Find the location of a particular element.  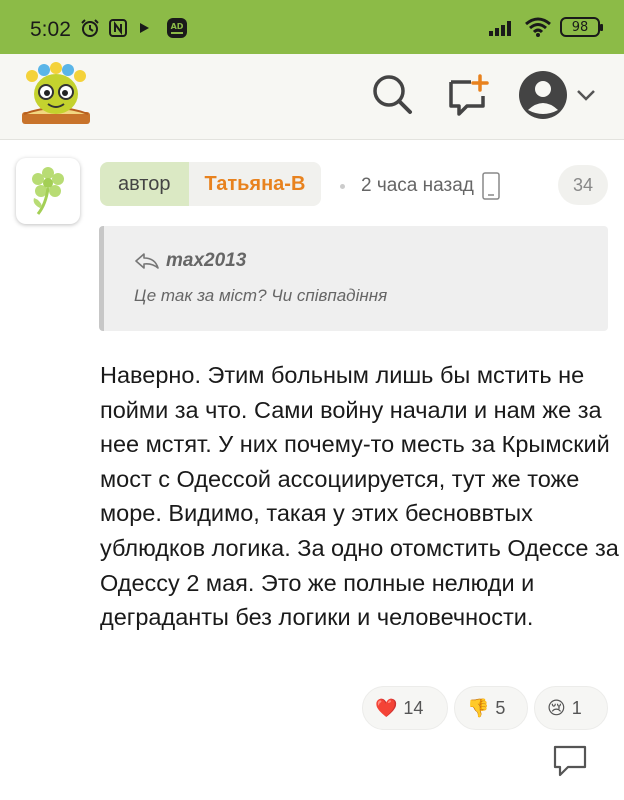

thumbs-down-icon: 👎 is located at coordinates (478, 707).